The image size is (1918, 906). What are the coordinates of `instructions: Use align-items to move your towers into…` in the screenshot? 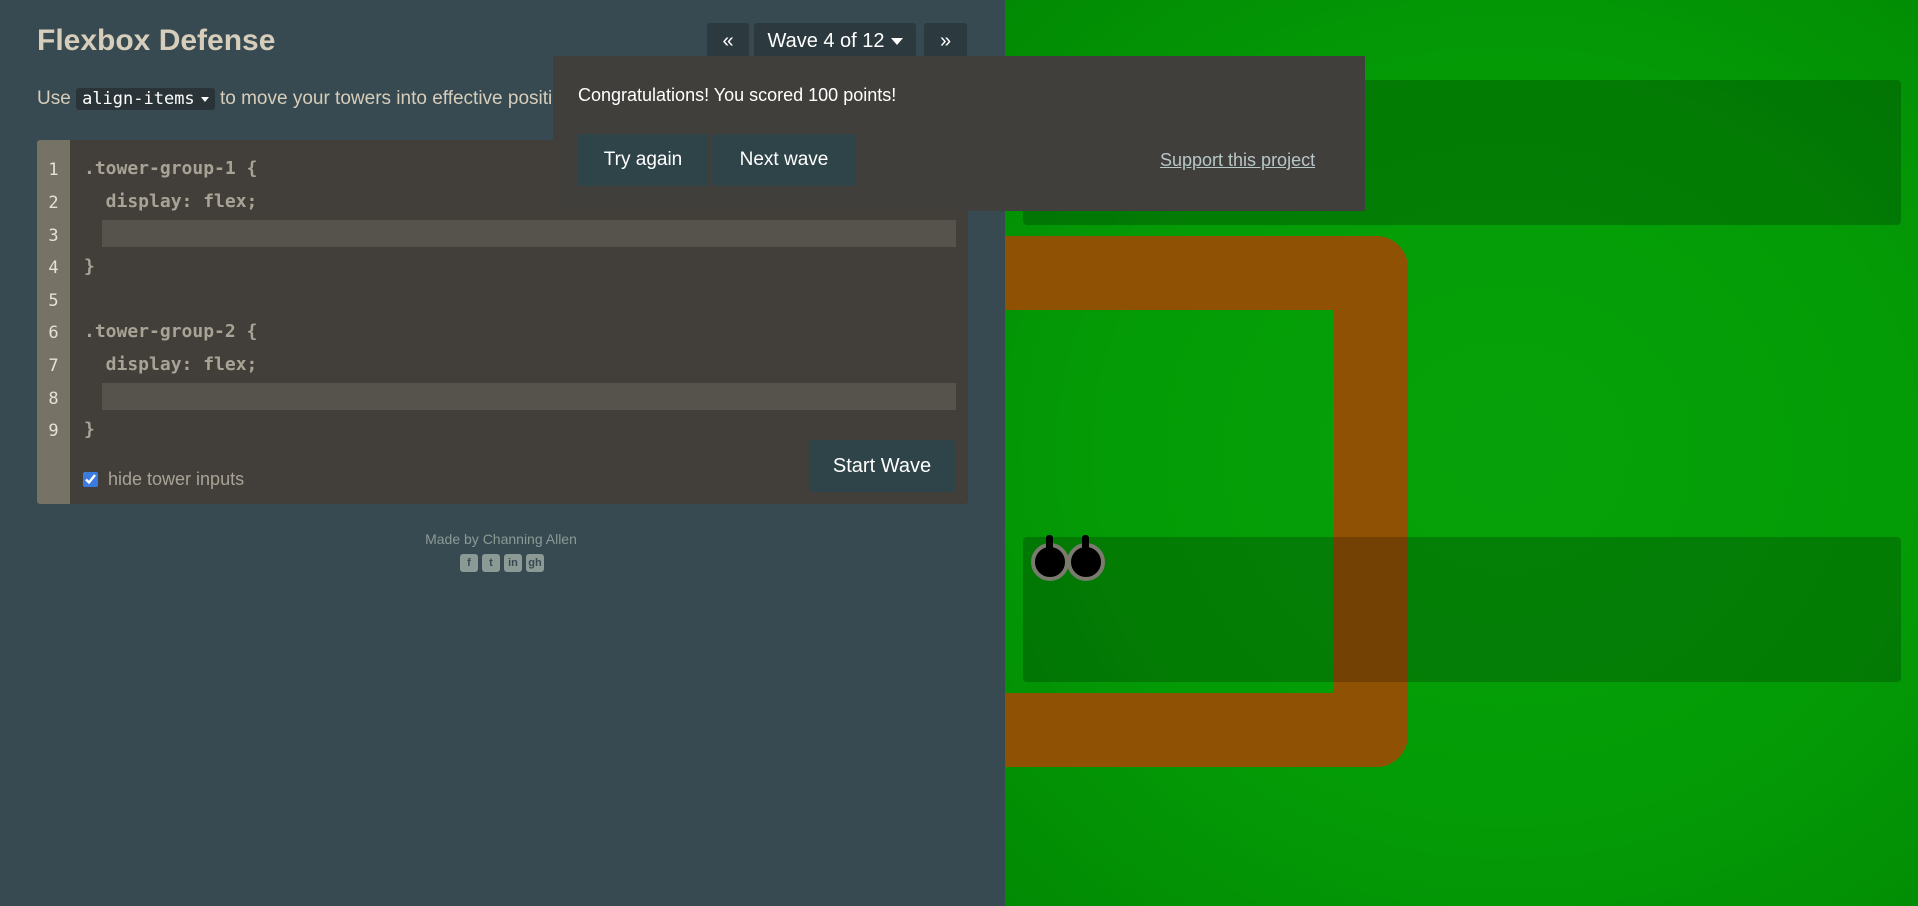 It's located at (294, 99).